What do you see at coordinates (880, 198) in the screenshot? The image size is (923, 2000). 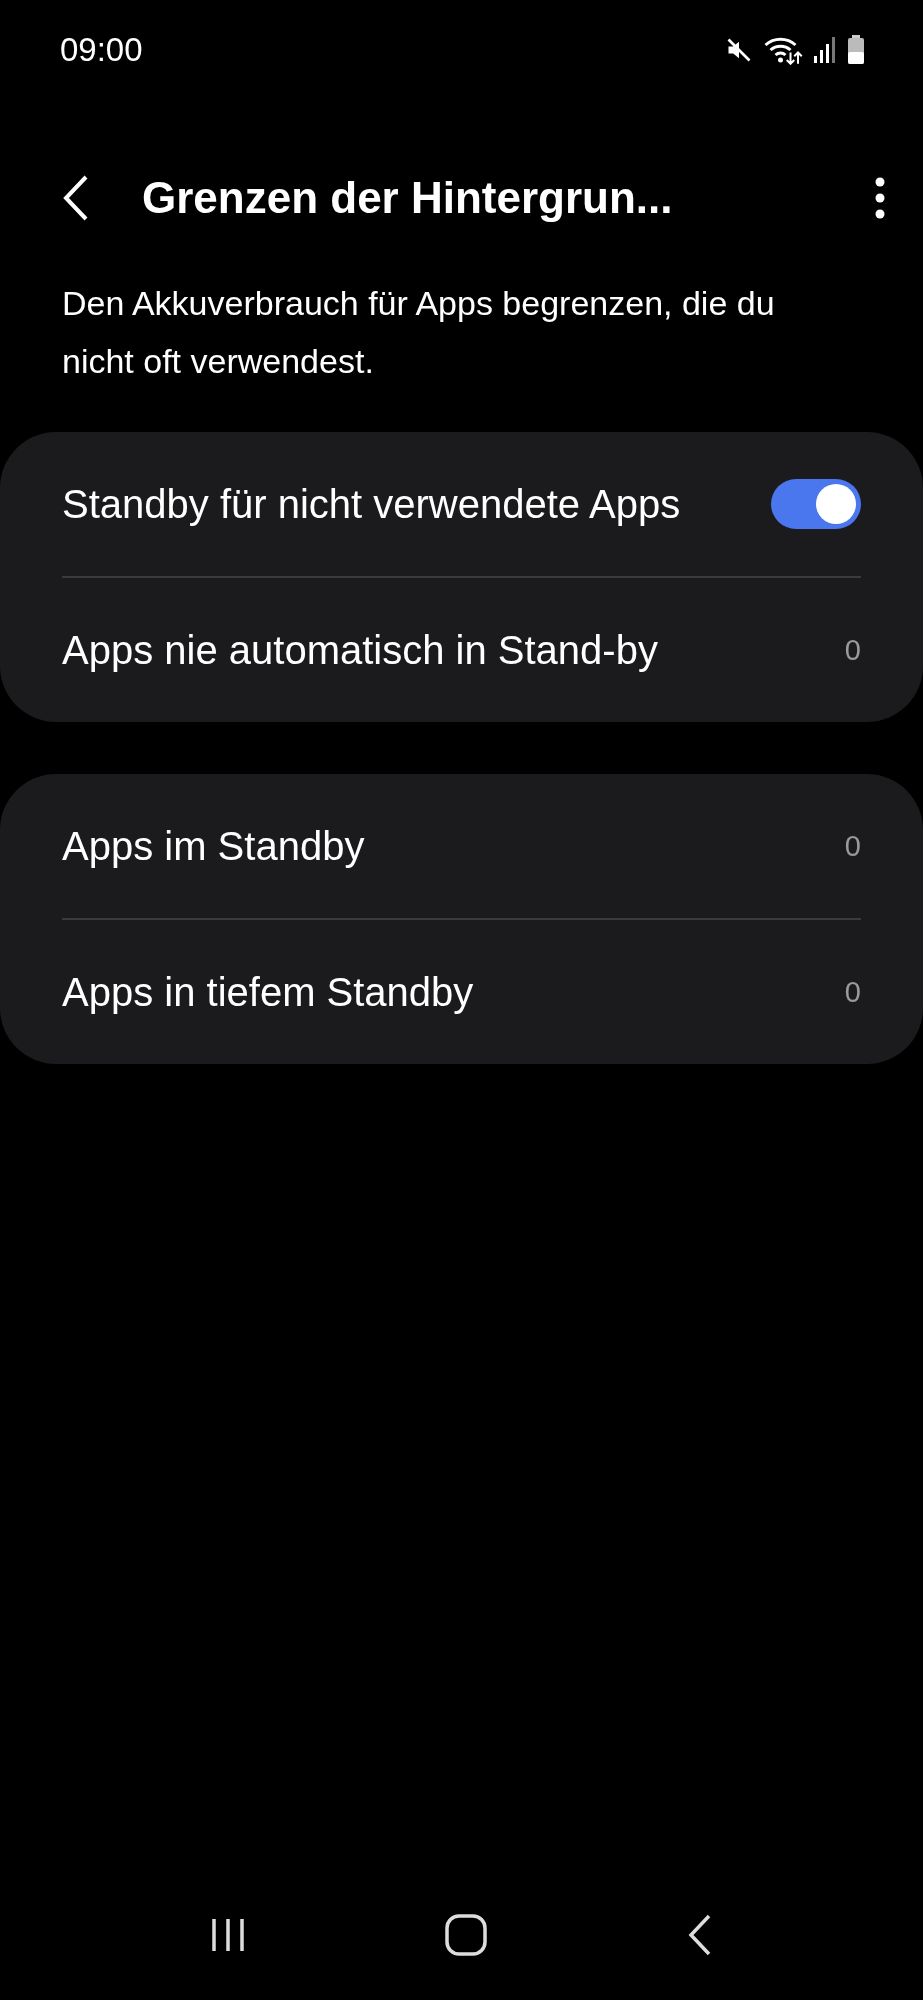 I see `more-vertical-icon` at bounding box center [880, 198].